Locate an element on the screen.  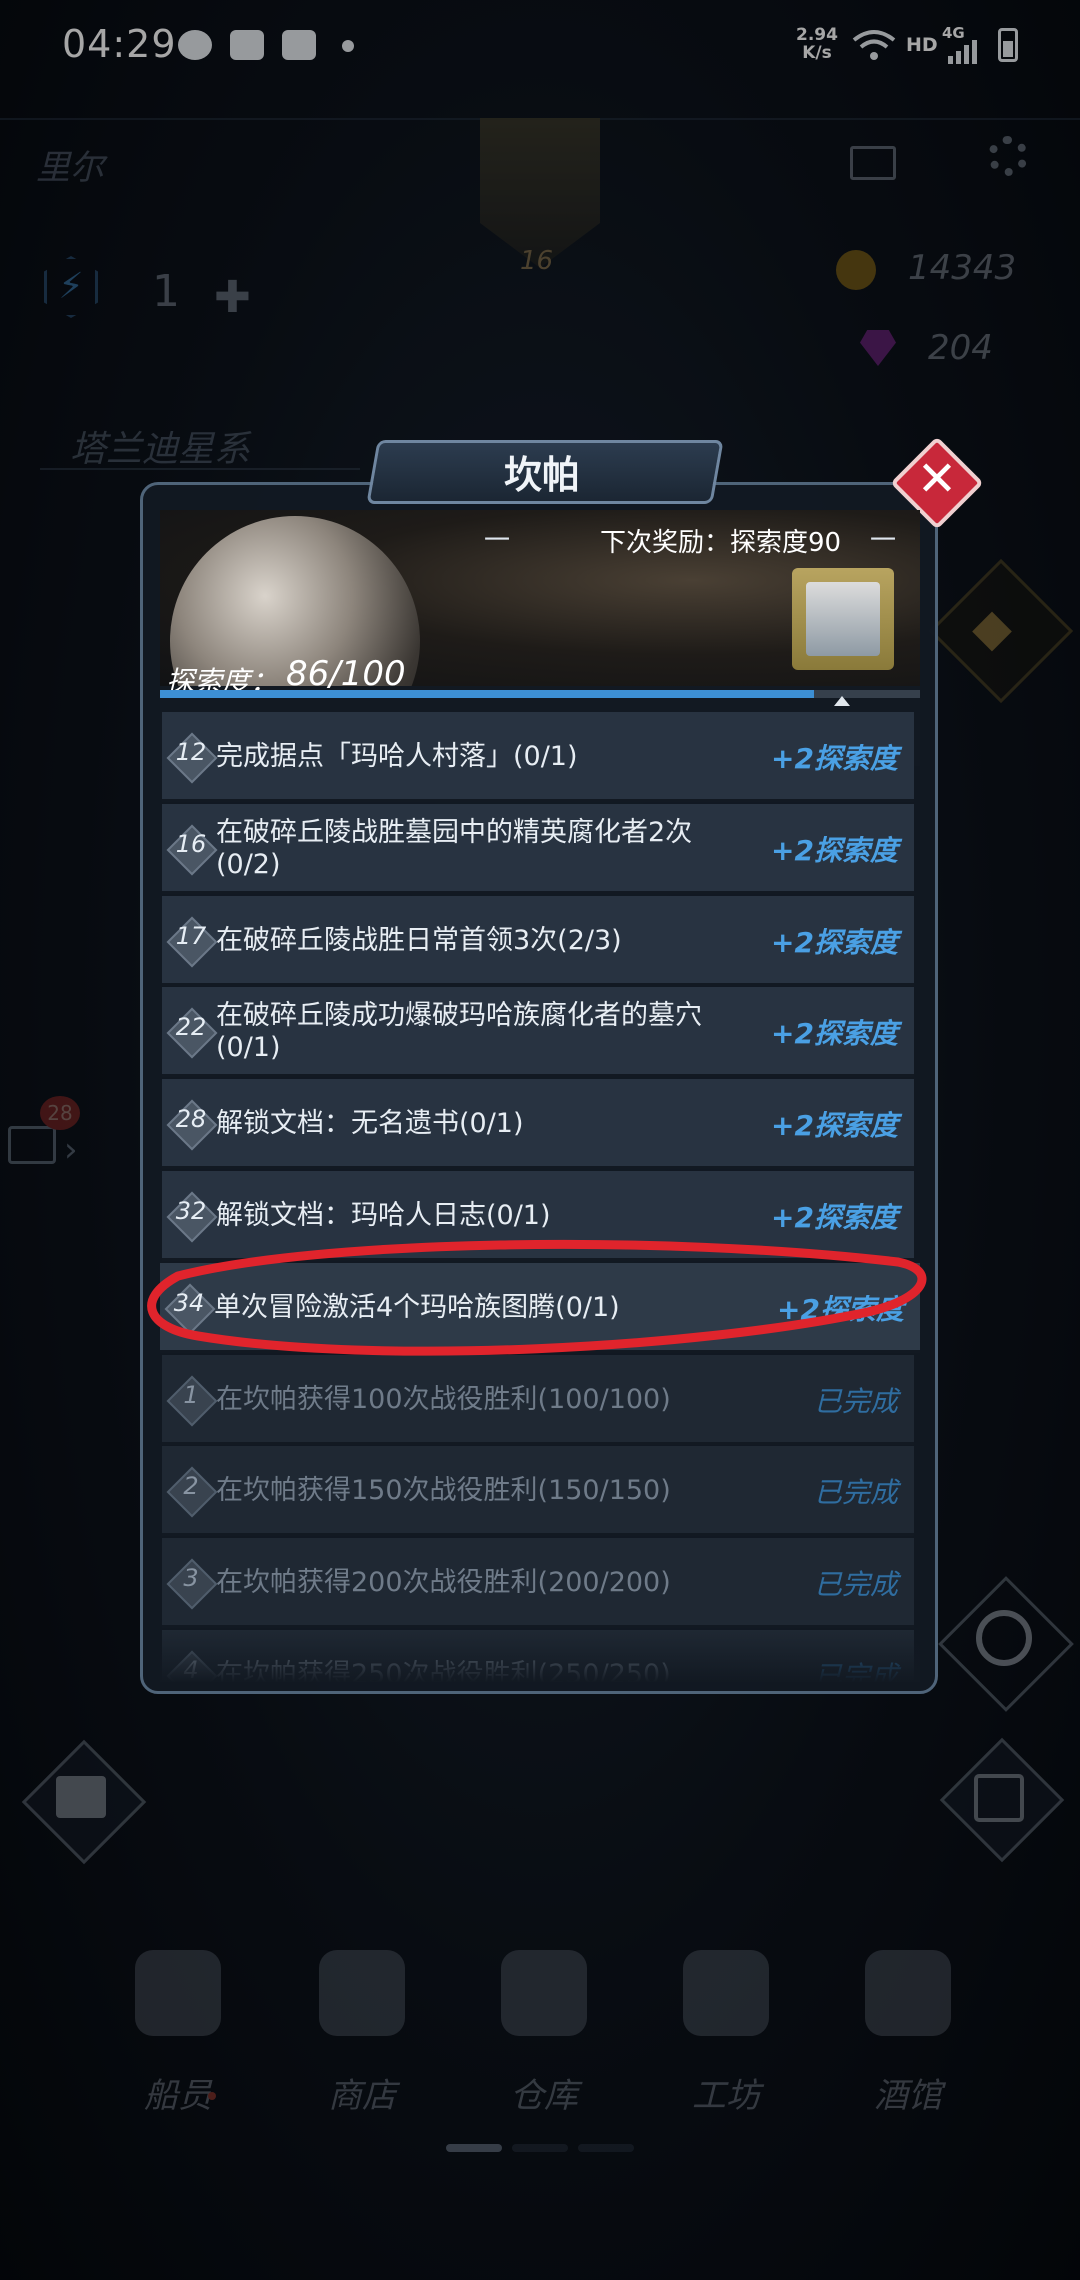
task-number: 1 is located at coordinates (191, 1394).